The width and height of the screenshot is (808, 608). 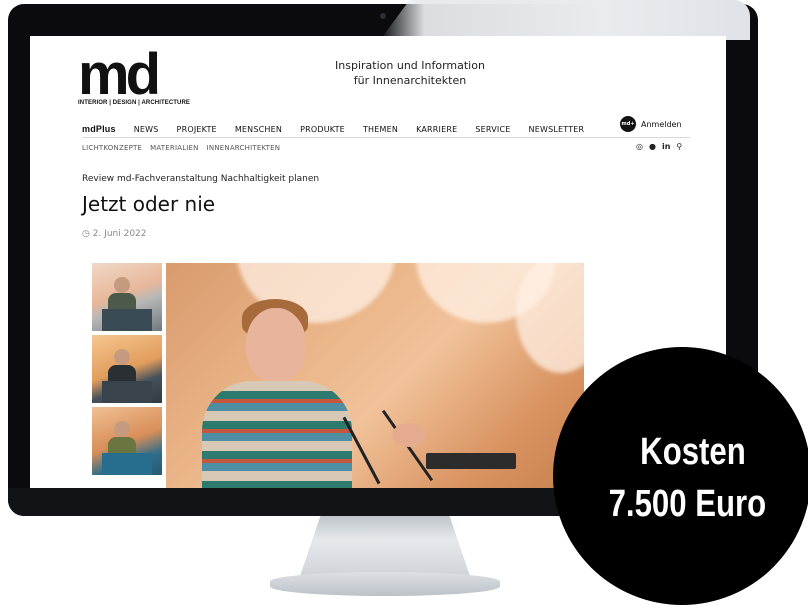 What do you see at coordinates (409, 435) in the screenshot?
I see `speaker-hand` at bounding box center [409, 435].